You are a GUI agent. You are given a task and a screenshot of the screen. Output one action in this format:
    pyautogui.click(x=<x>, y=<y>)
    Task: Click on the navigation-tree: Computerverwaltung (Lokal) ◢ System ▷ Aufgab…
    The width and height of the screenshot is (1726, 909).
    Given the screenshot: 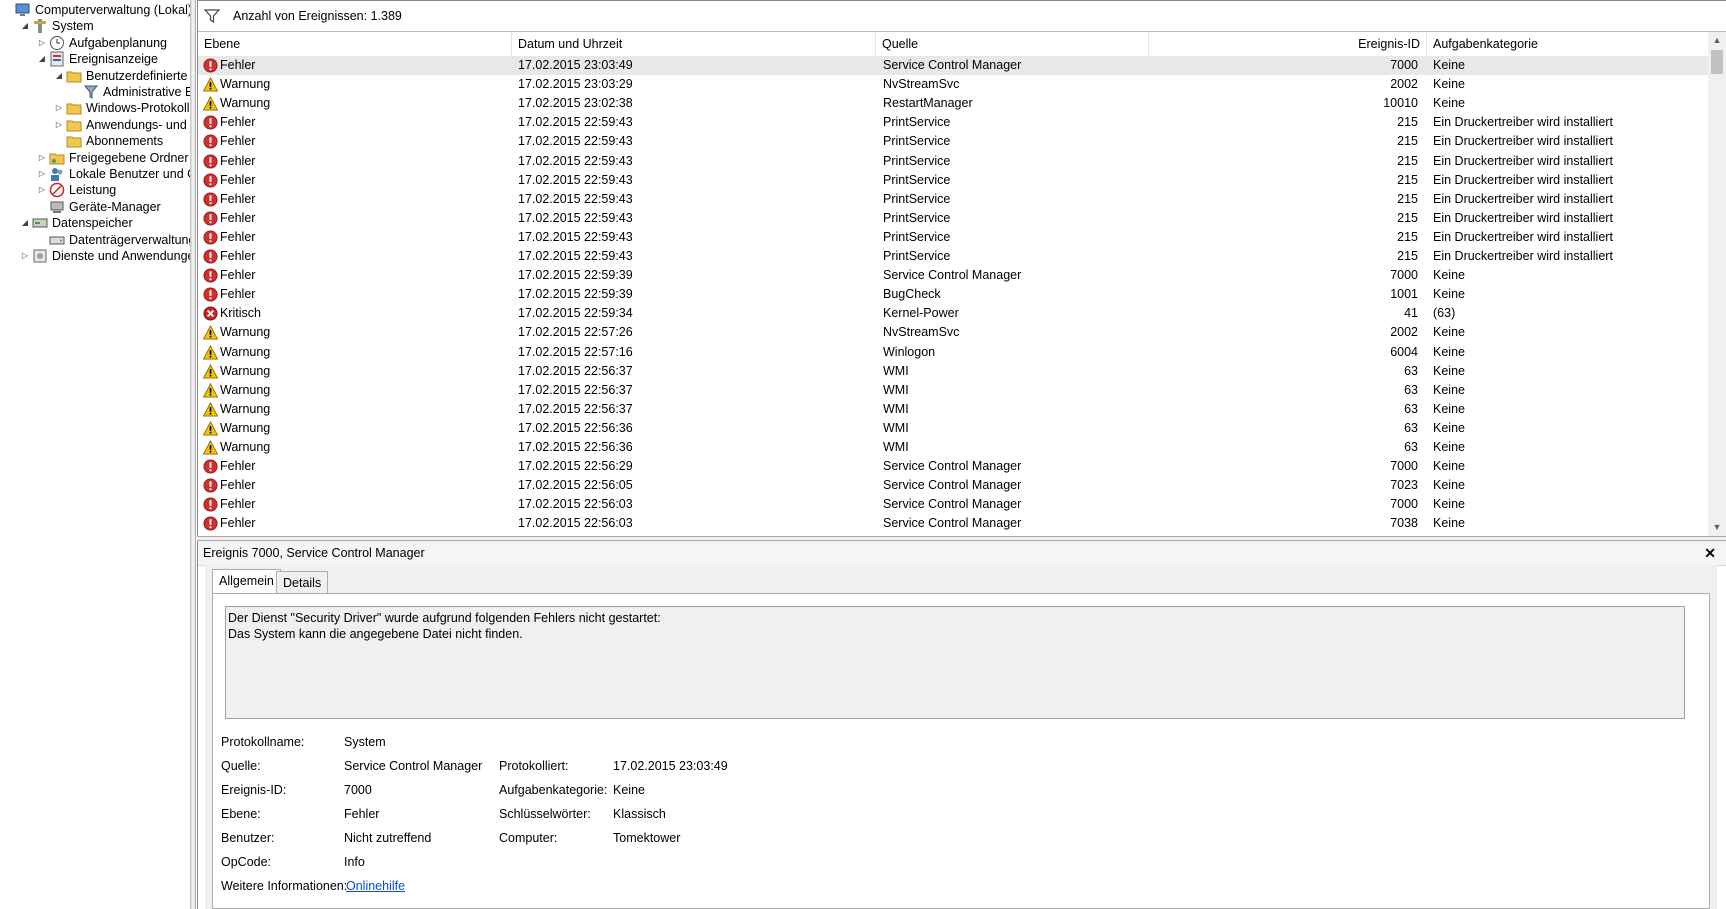 What is the action you would take?
    pyautogui.click(x=95, y=454)
    